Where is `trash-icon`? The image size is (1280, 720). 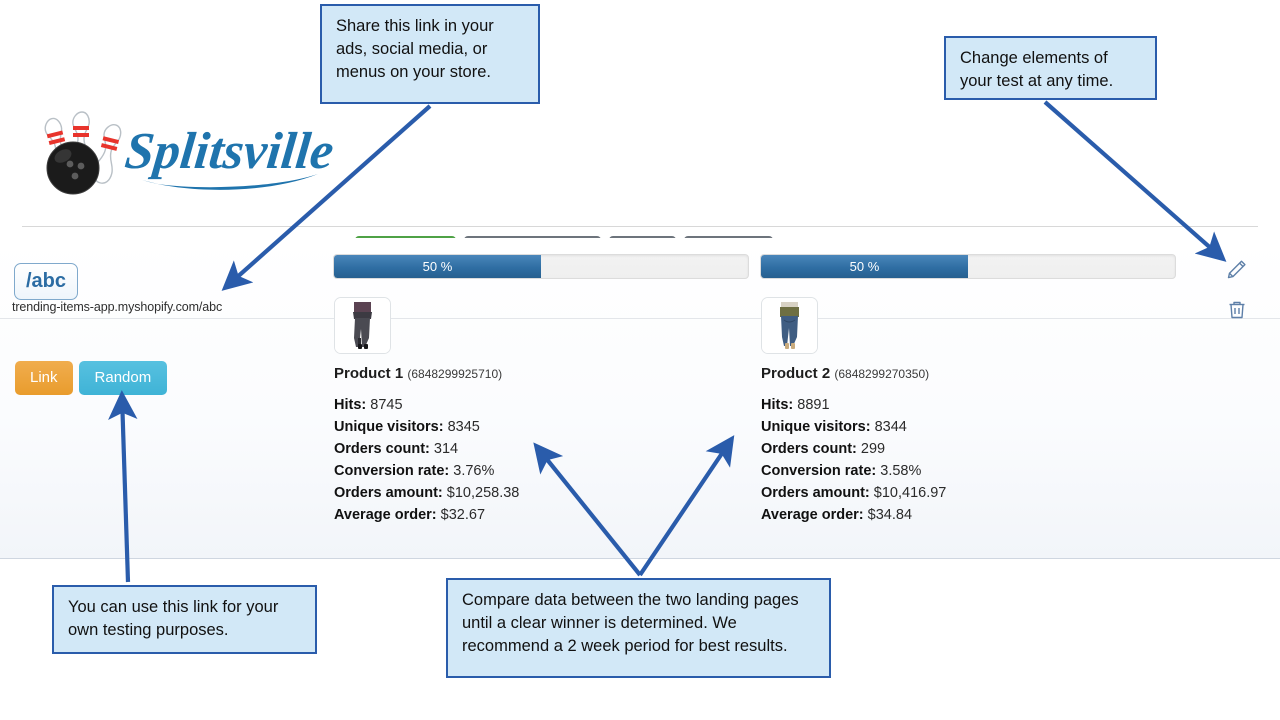
trash-icon is located at coordinates (1237, 310).